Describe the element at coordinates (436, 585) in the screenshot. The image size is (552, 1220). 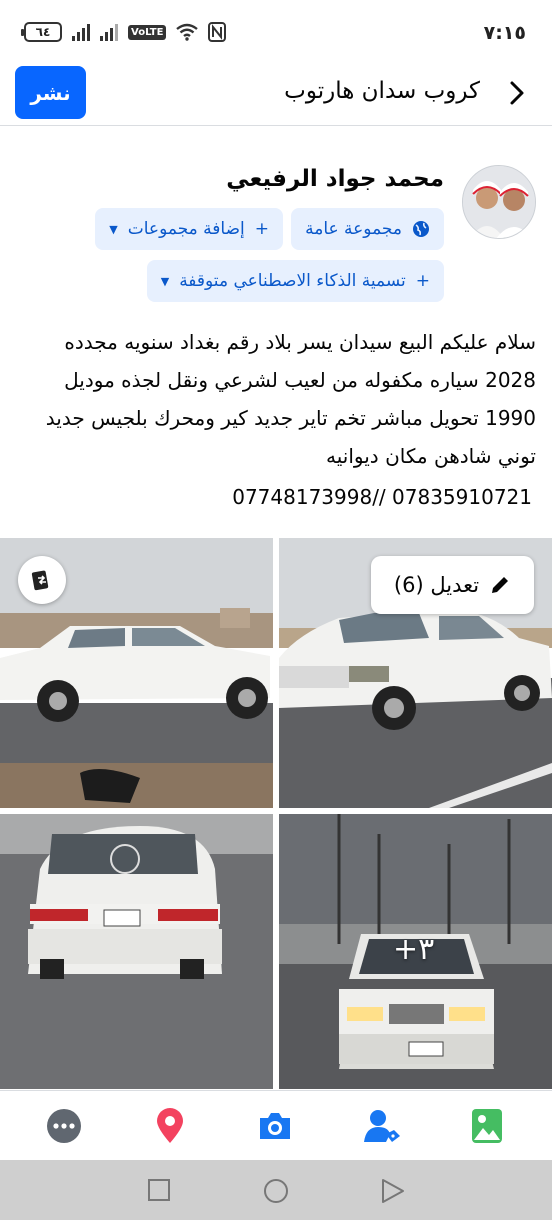
I see `edit-photos-label: تعديل (6)` at that location.